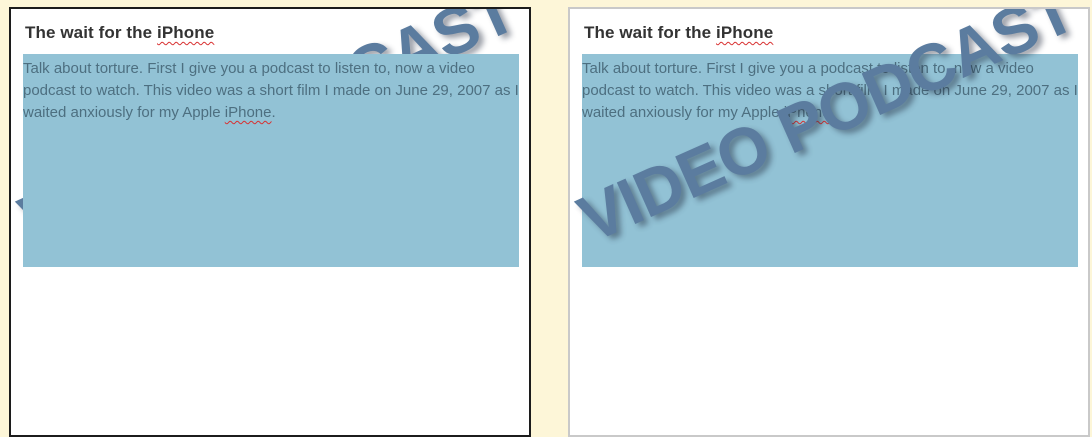 This screenshot has height=437, width=1092. What do you see at coordinates (273, 112) in the screenshot?
I see `body-text-end: .` at bounding box center [273, 112].